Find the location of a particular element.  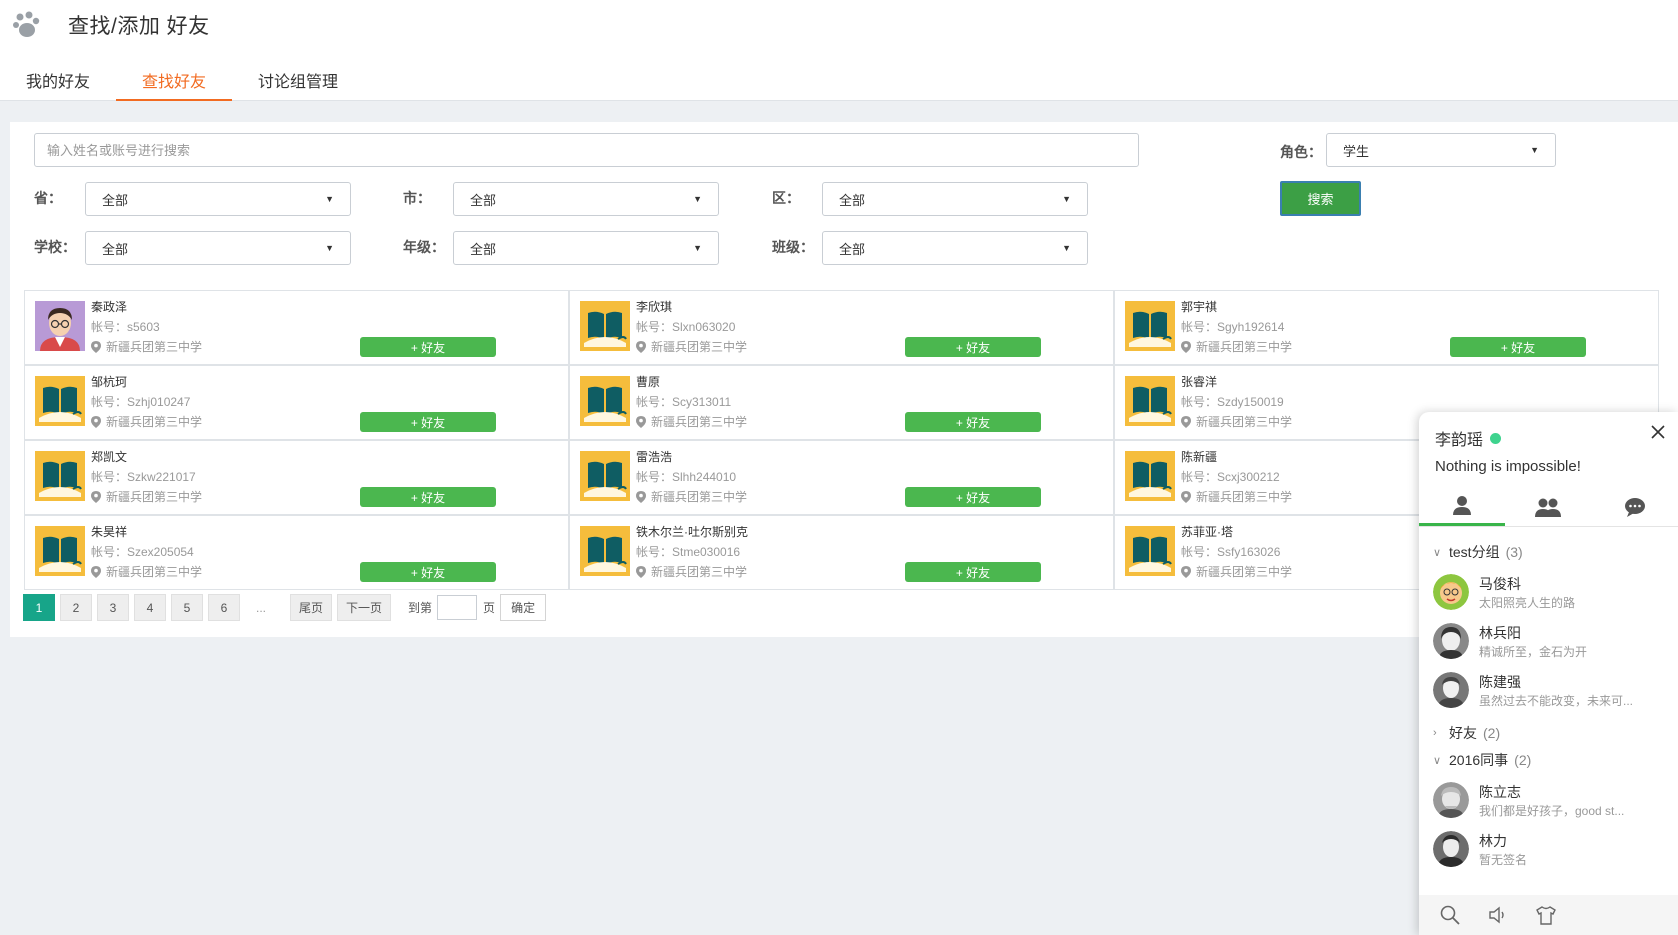

grade-label: 年级： is located at coordinates (424, 247).